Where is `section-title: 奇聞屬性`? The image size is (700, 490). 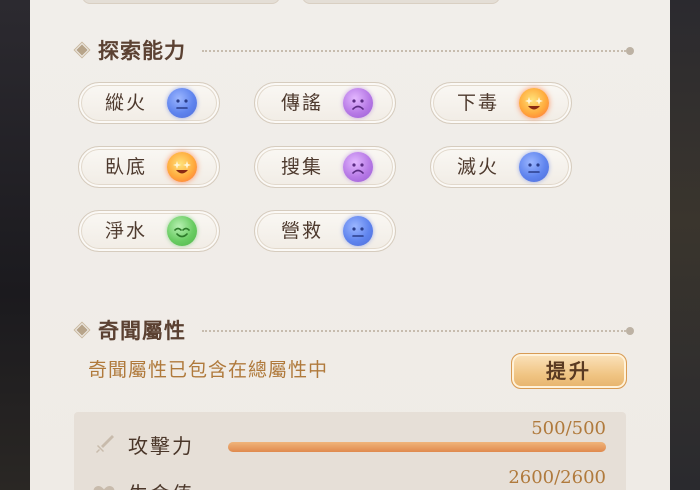 section-title: 奇聞屬性 is located at coordinates (142, 330).